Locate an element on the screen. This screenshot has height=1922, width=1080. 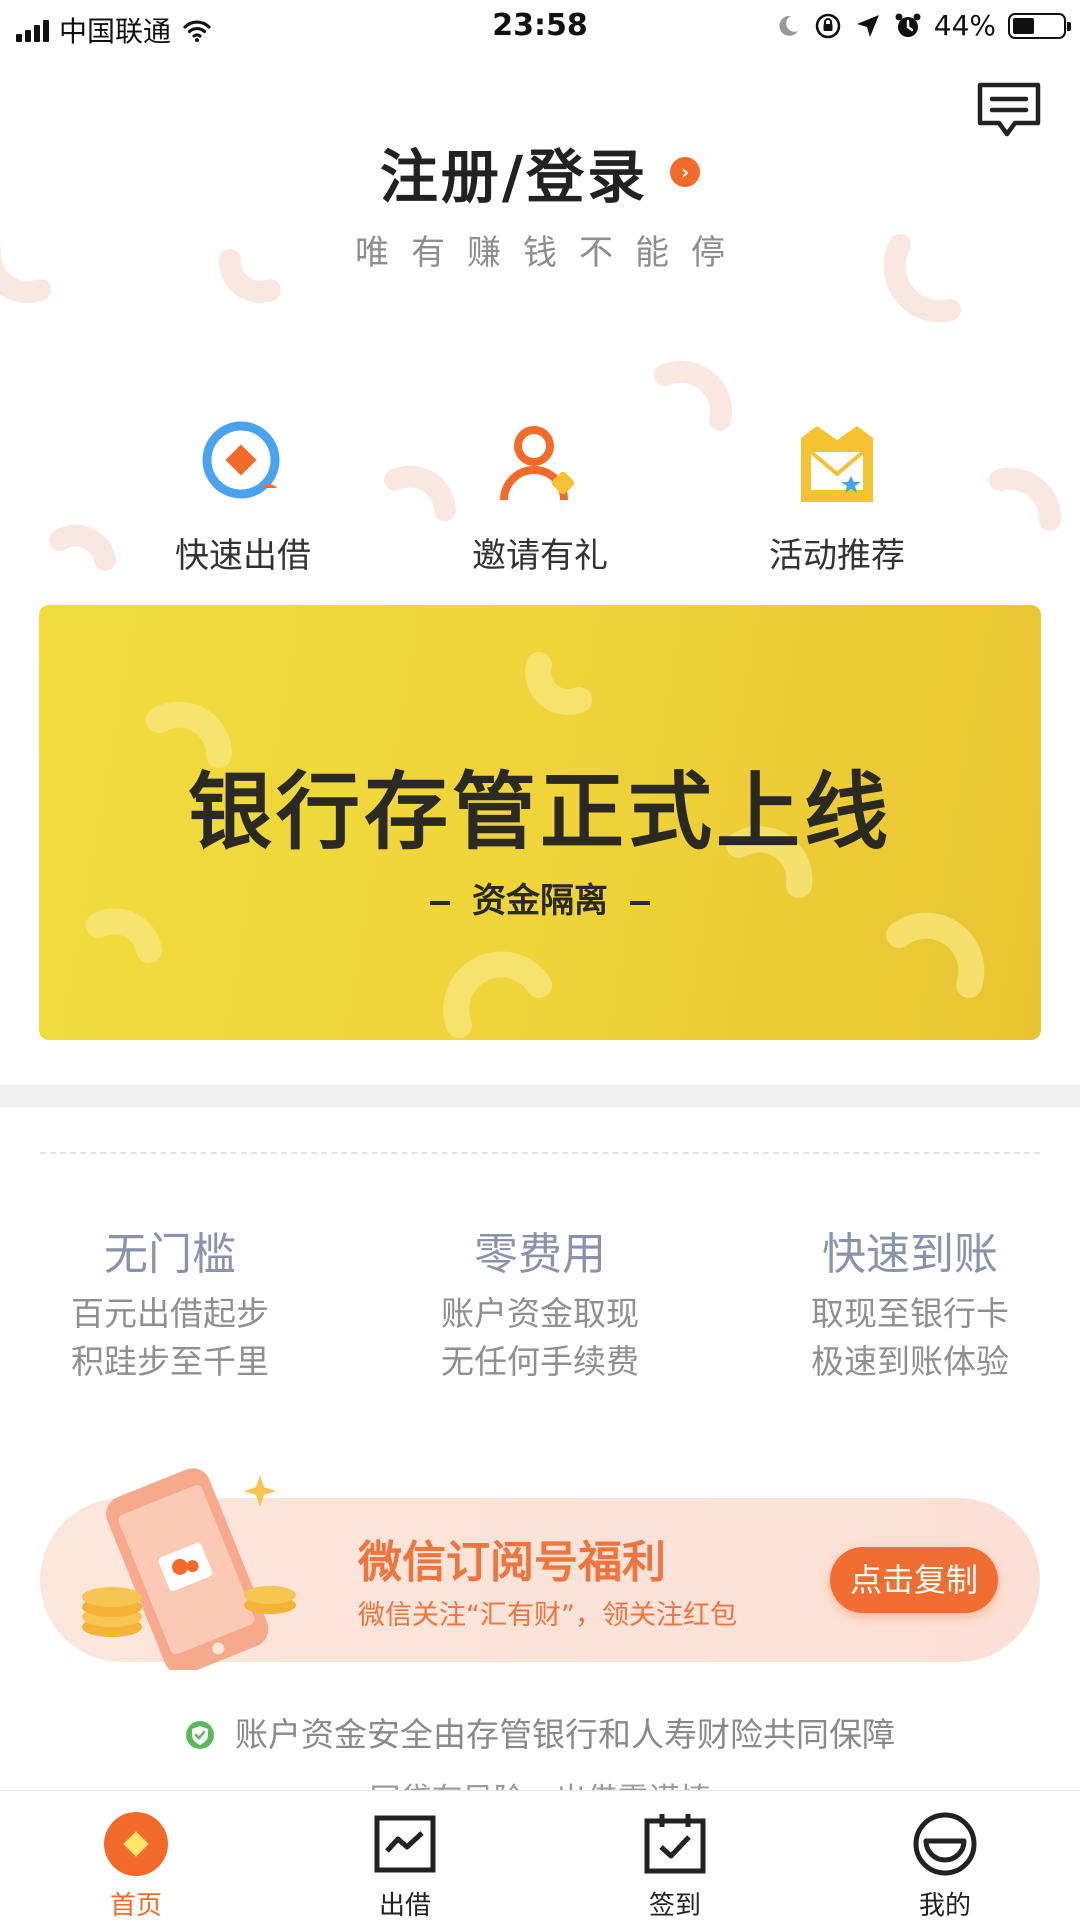
quick-lend-icon is located at coordinates (241, 460).